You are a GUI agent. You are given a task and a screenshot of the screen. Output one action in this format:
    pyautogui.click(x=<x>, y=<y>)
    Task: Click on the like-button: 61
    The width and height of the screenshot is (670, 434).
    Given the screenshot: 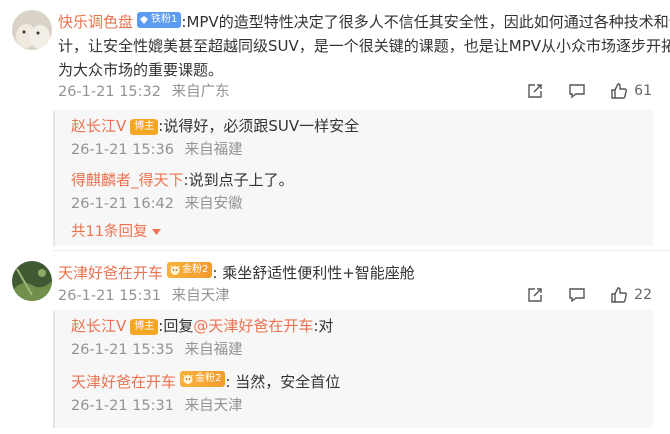 What is the action you would take?
    pyautogui.click(x=631, y=91)
    